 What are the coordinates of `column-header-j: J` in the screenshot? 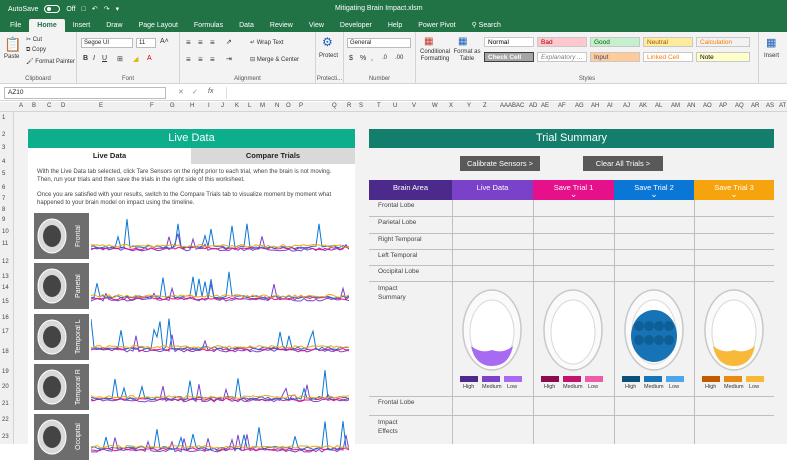 It's located at (222, 106).